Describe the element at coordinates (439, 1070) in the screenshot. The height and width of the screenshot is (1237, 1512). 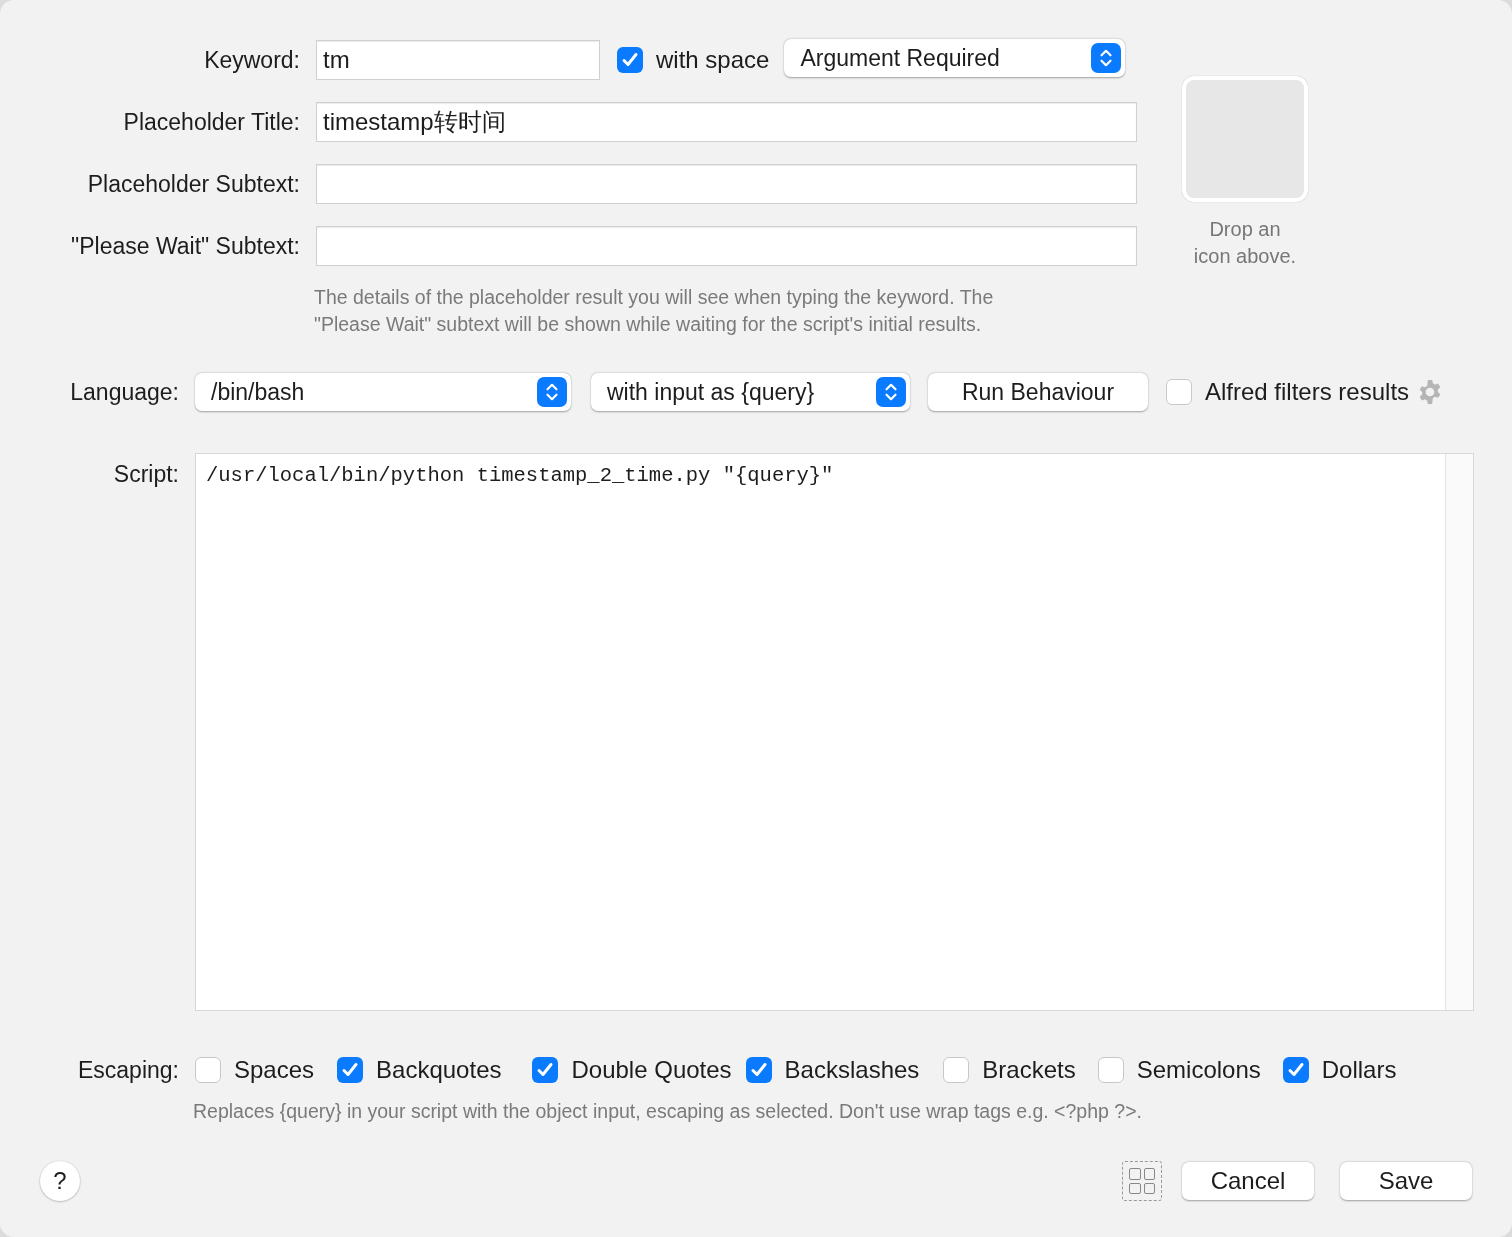
I see `checkbox-label: Backquotes` at that location.